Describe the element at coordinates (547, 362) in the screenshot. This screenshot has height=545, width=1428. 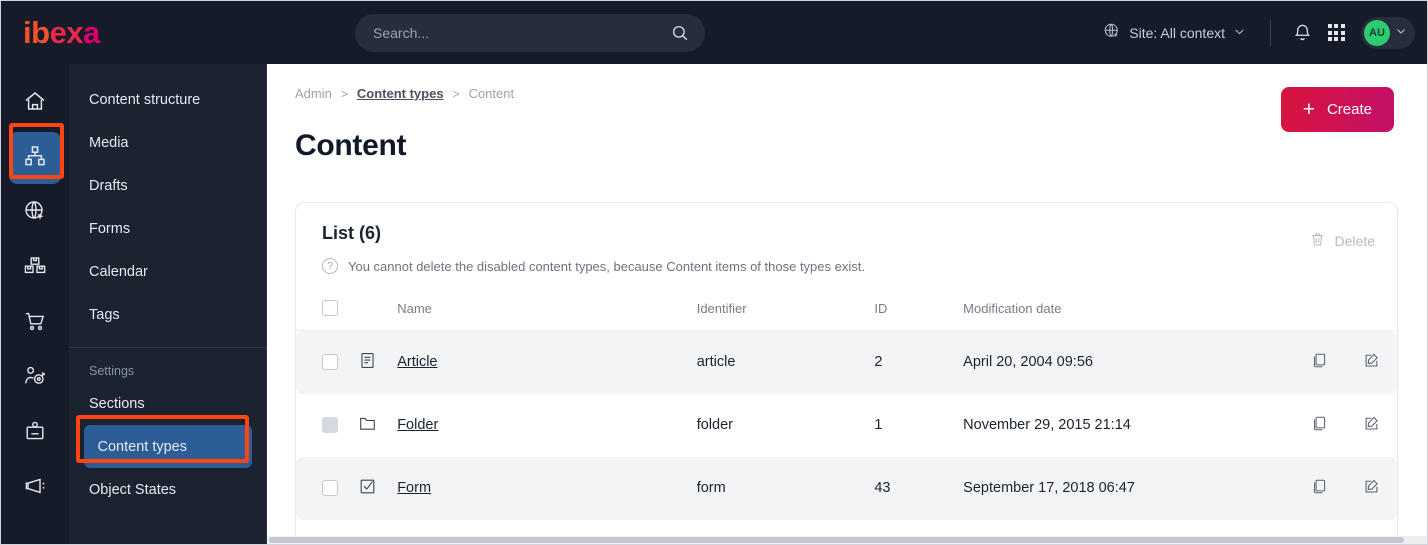
I see `row-name-cell: Article` at that location.